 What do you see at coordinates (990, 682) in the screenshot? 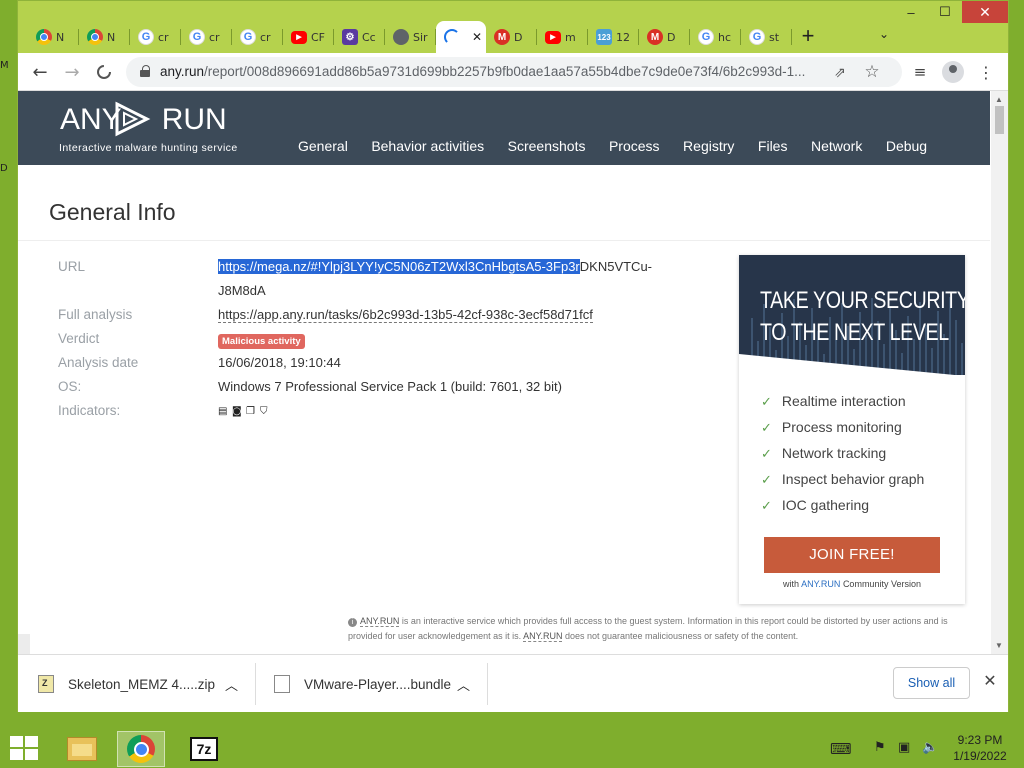
I see `close-downloads-icon: ✕` at bounding box center [990, 682].